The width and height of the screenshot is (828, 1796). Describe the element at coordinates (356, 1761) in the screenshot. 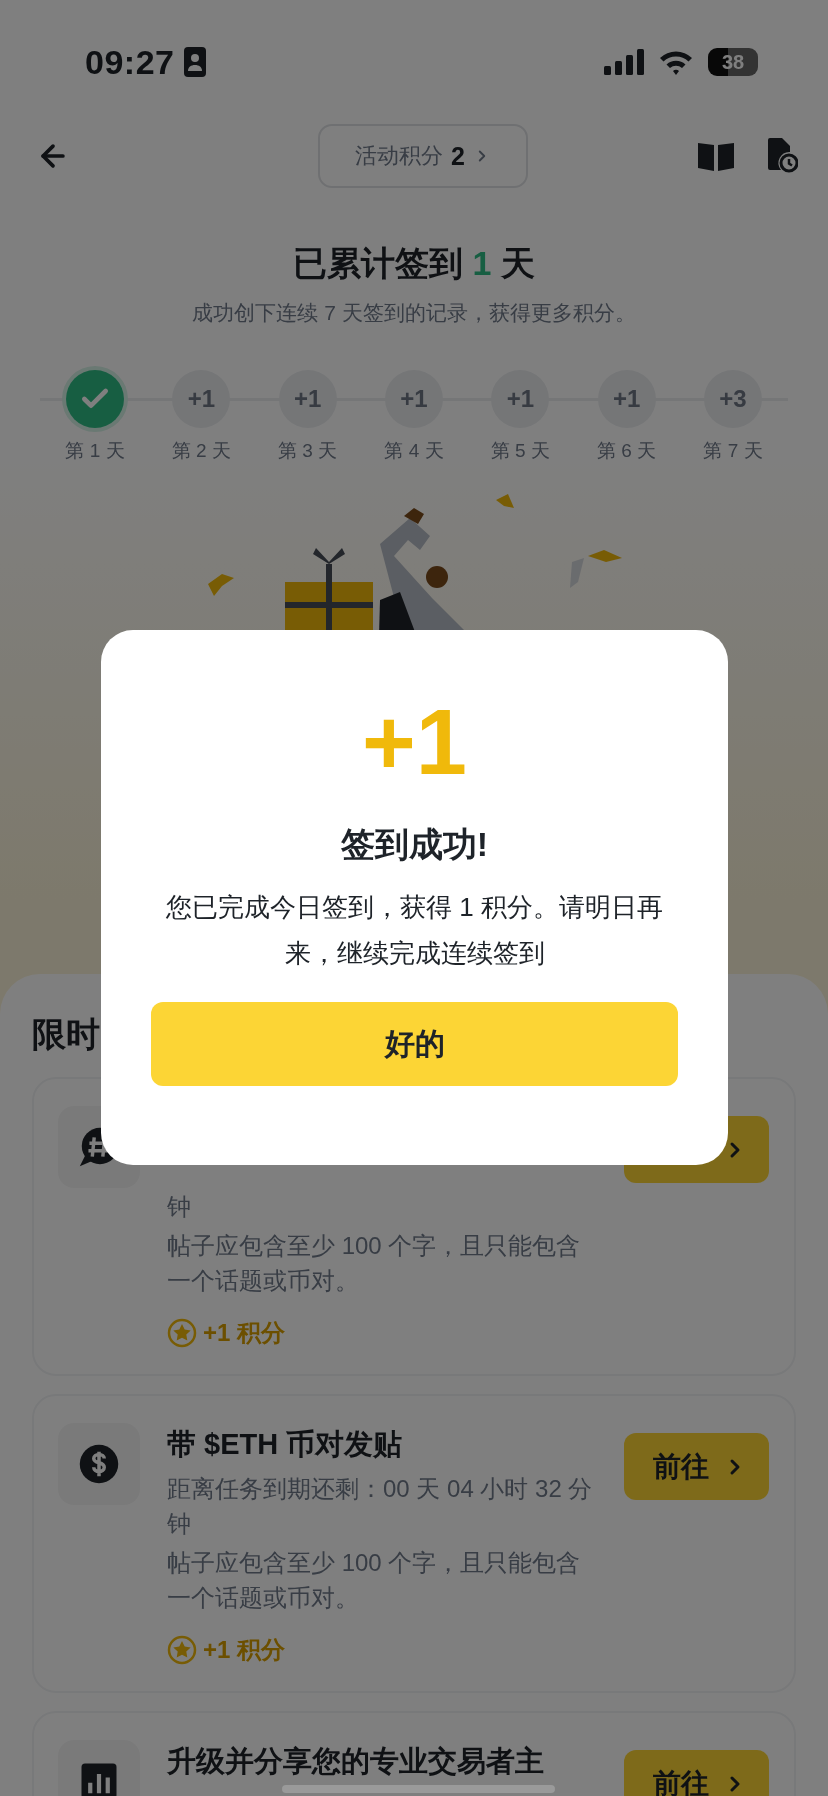

I see `task-title: 升级并分享您的专业交易者主` at that location.